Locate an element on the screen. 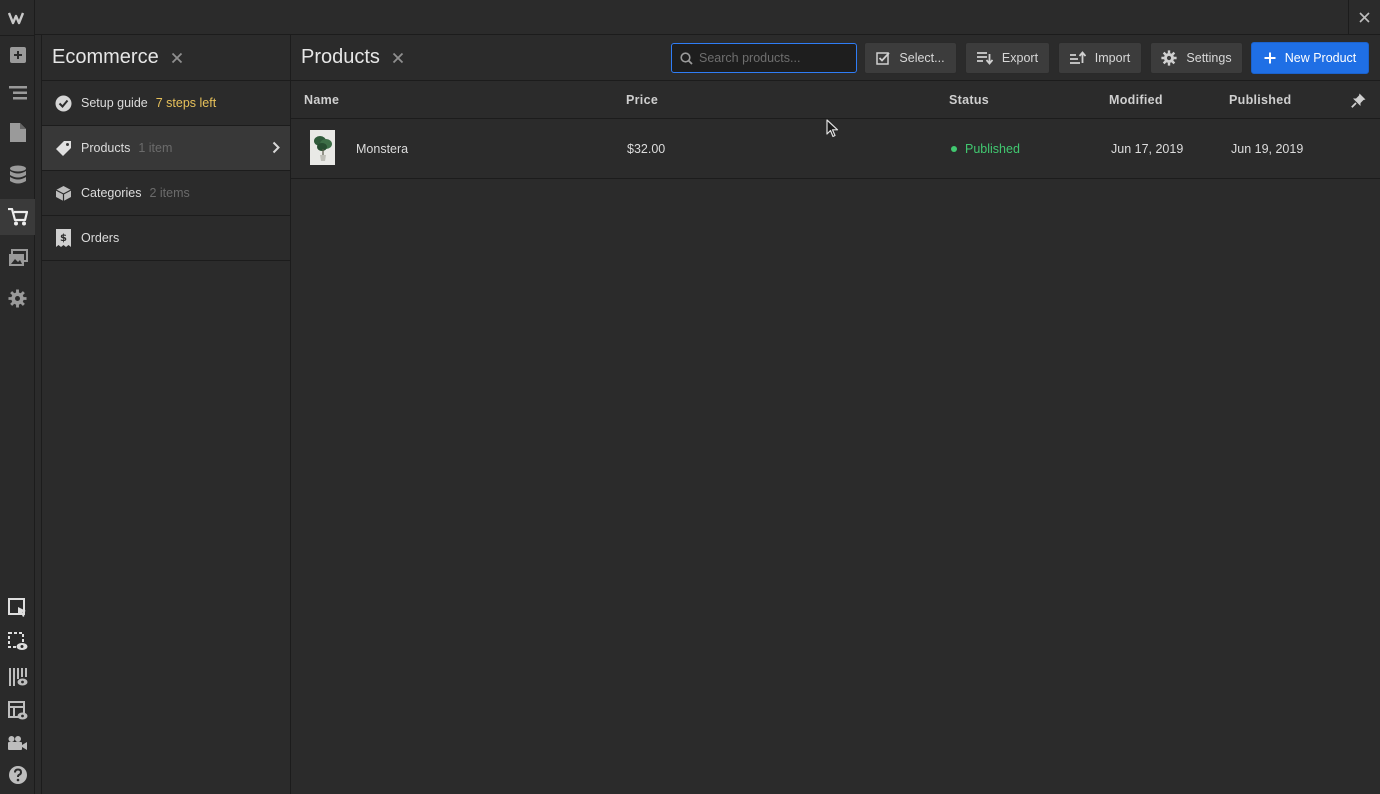 Image resolution: width=1380 pixels, height=794 pixels. checkbox-icon is located at coordinates (883, 58).